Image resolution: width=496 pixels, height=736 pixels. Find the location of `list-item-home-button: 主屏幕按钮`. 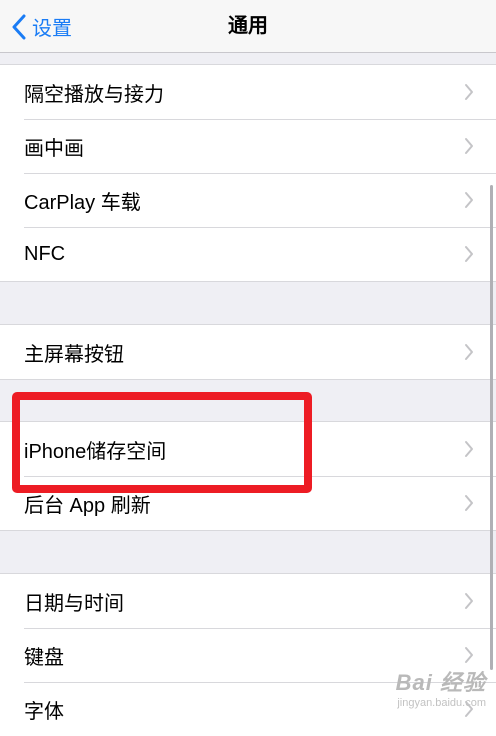

list-item-home-button: 主屏幕按钮 is located at coordinates (248, 352).